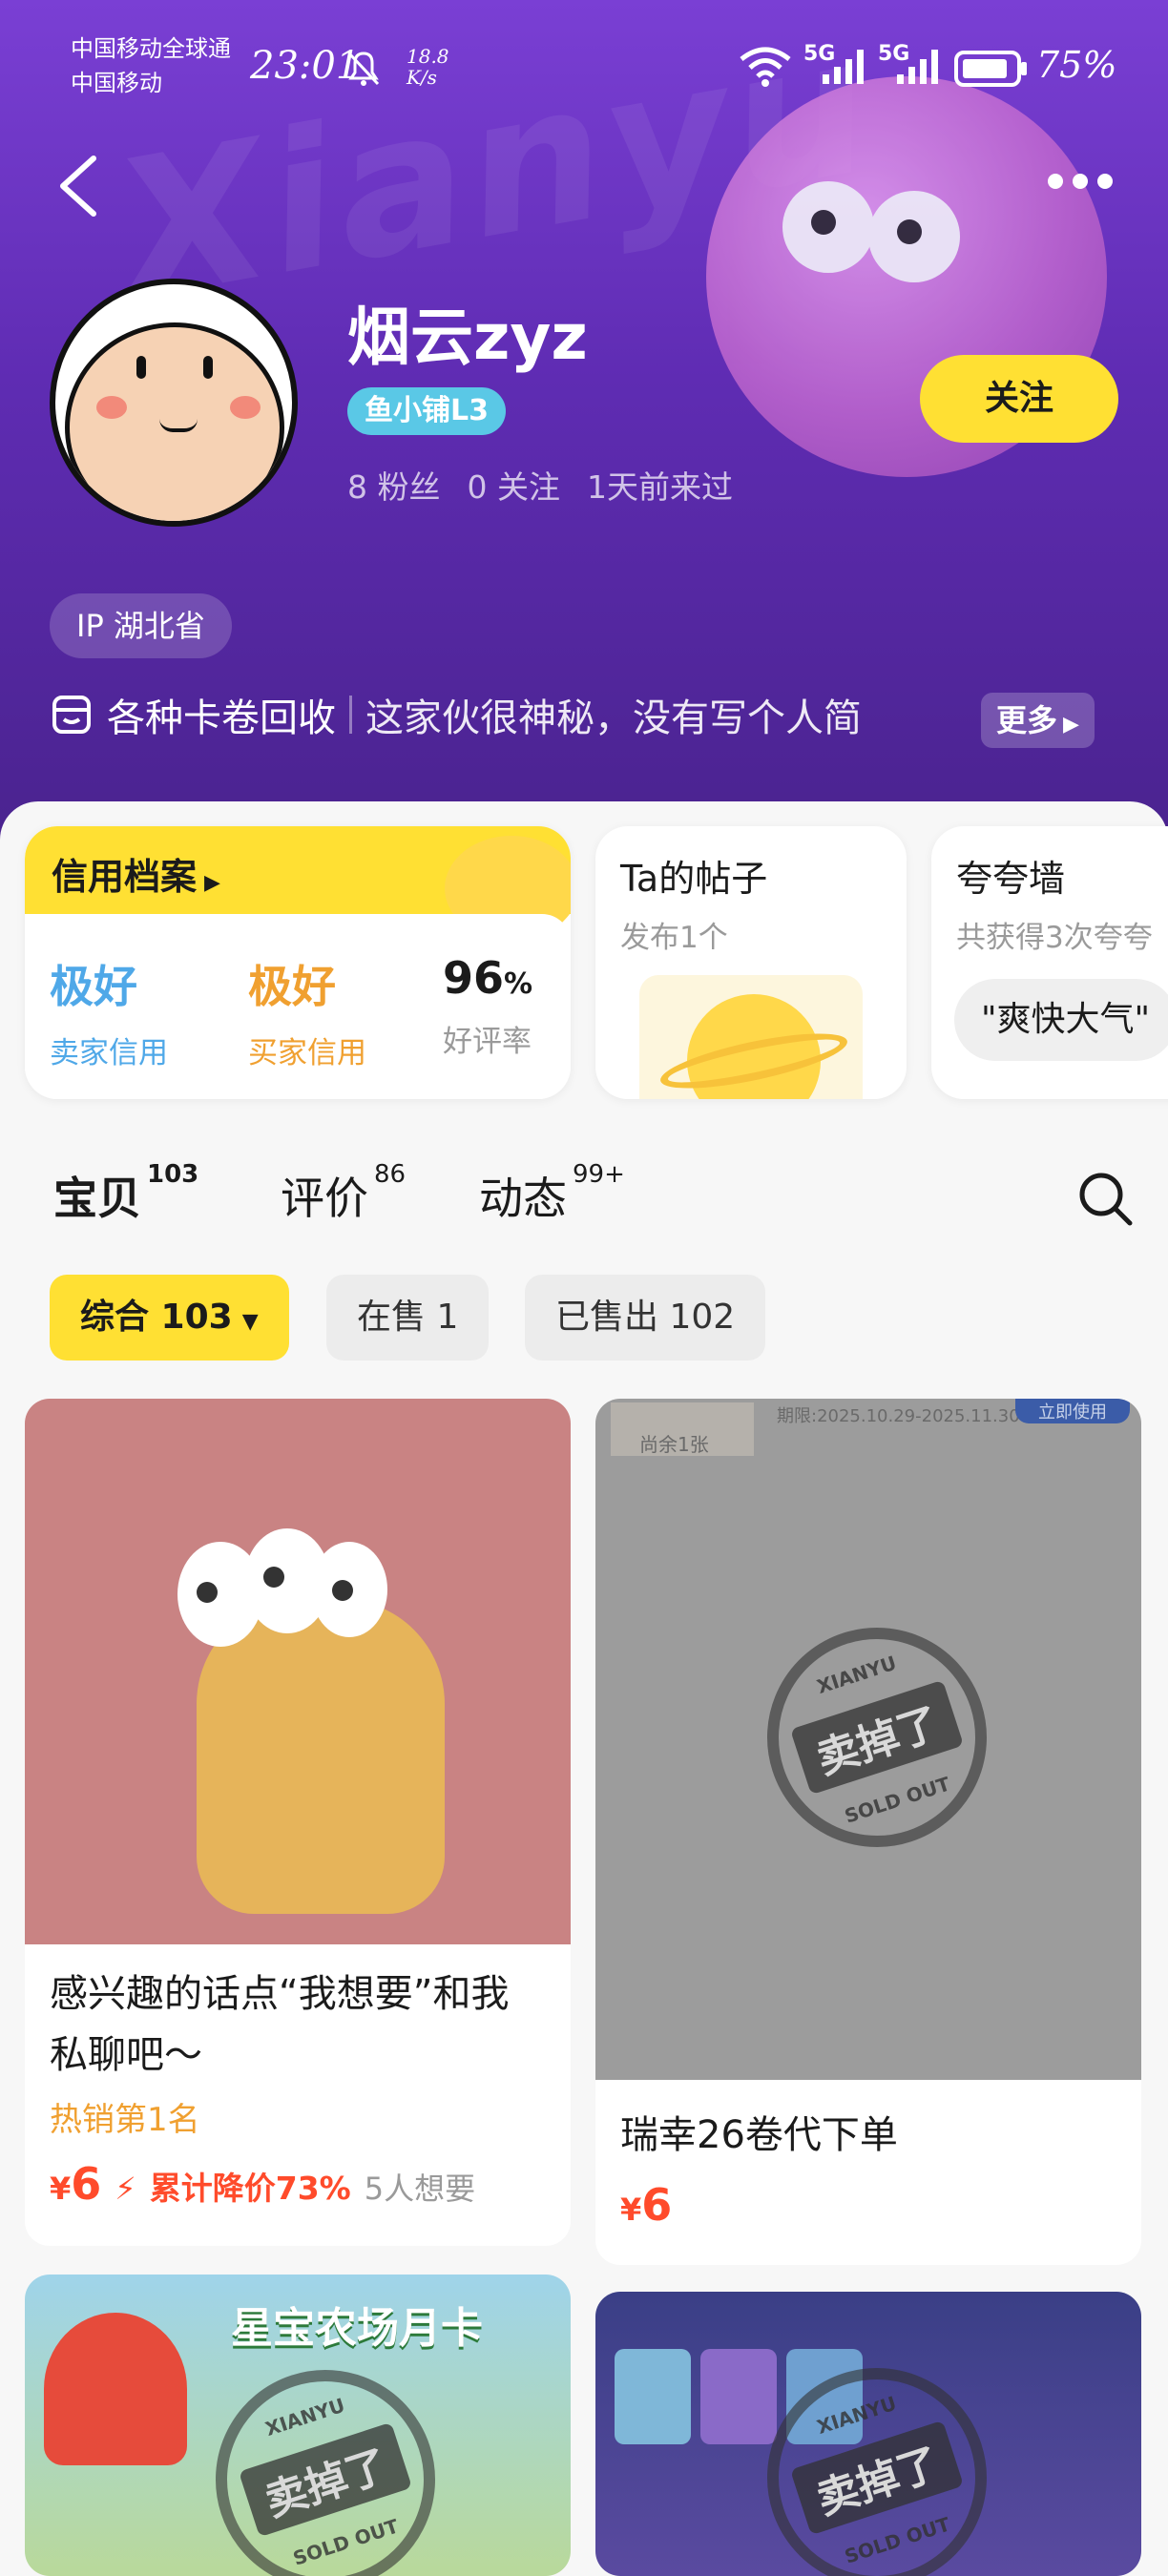 Image resolution: width=1168 pixels, height=2576 pixels. Describe the element at coordinates (427, 411) in the screenshot. I see `shop-level-badge: 鱼小铺L3` at that location.